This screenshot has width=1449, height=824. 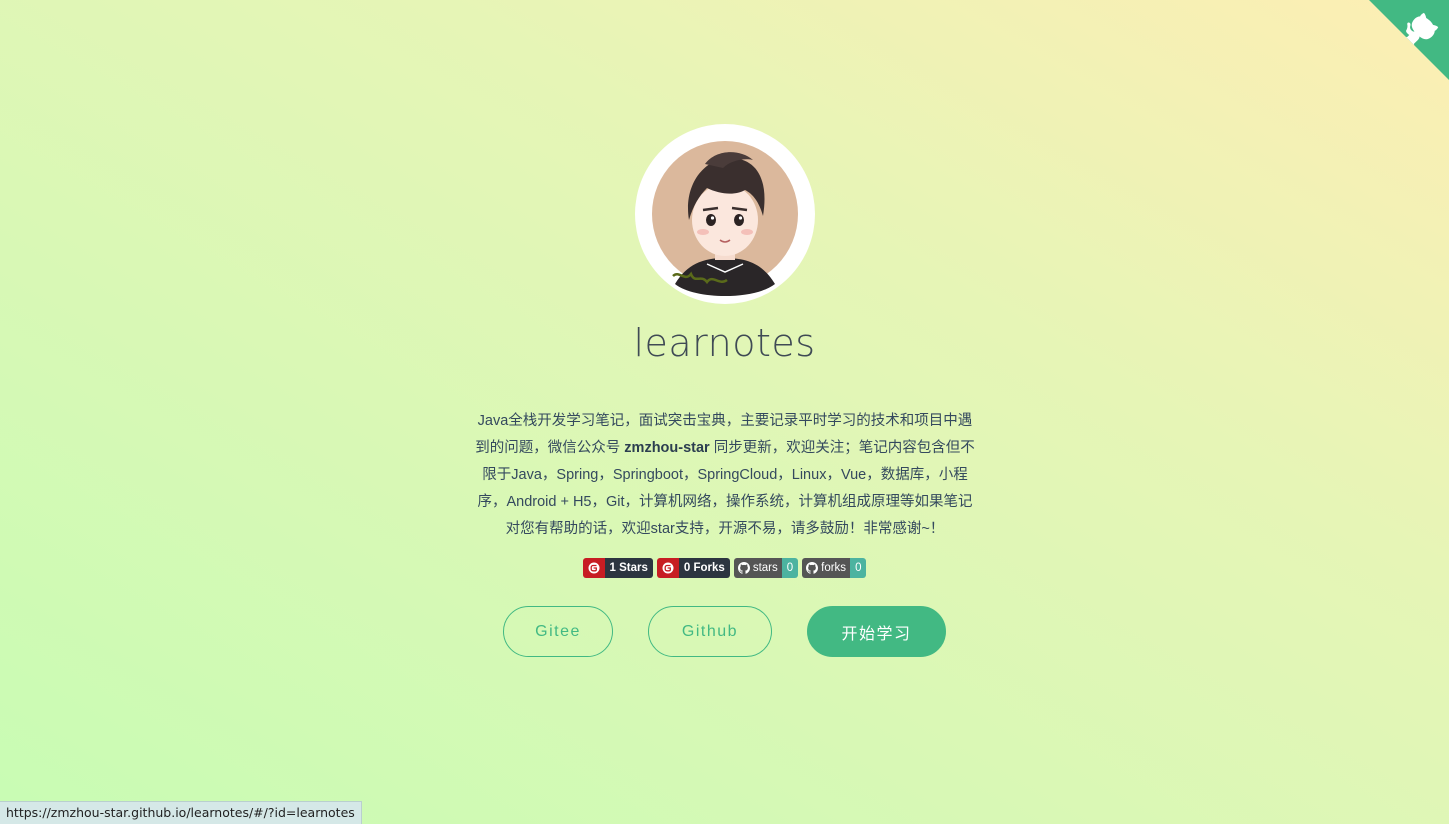 What do you see at coordinates (628, 568) in the screenshot?
I see `gitee-stars-text: 1 Stars` at bounding box center [628, 568].